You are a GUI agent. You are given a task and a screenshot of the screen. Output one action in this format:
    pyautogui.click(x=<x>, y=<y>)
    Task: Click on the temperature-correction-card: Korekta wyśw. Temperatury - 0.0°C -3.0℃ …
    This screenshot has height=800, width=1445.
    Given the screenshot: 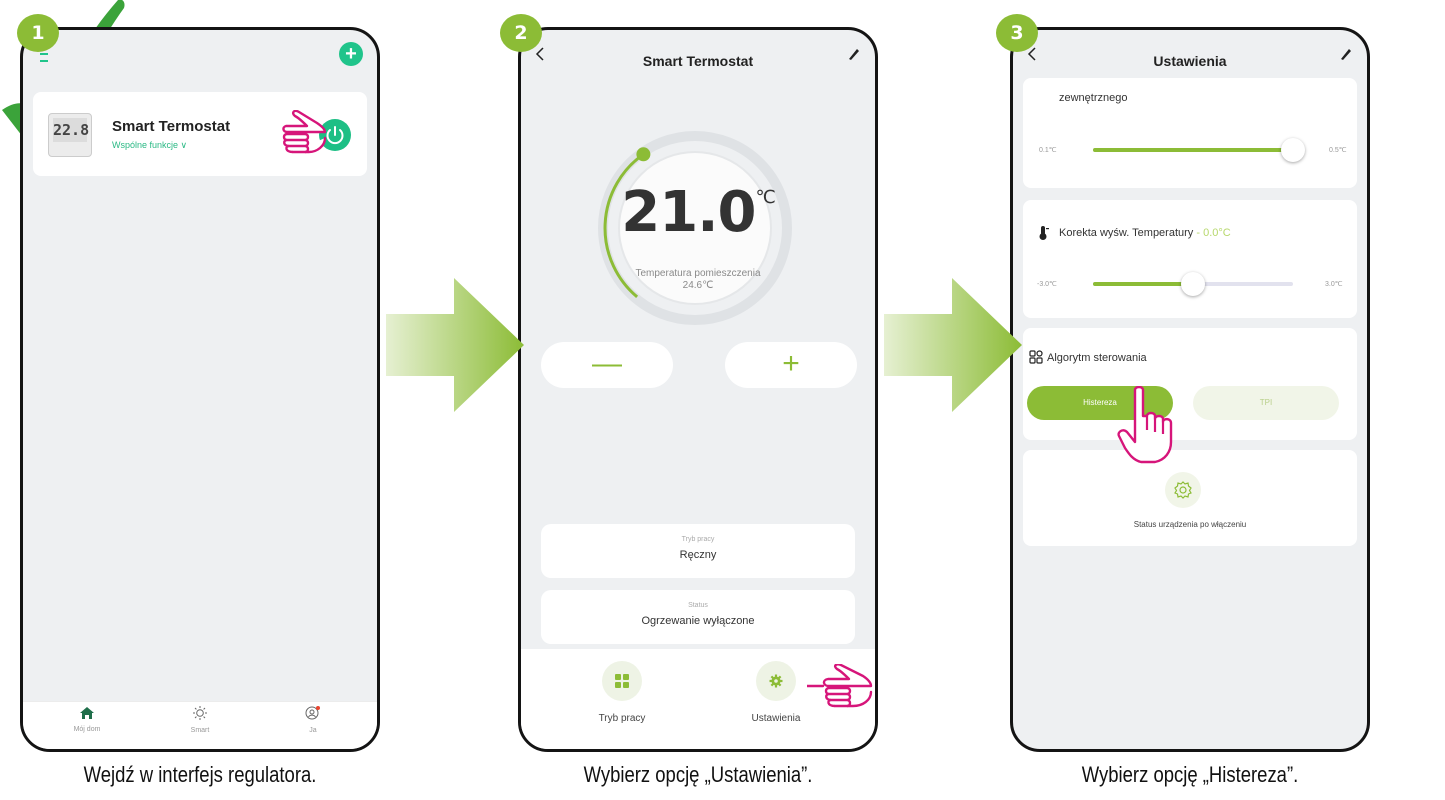 What is the action you would take?
    pyautogui.click(x=1190, y=259)
    